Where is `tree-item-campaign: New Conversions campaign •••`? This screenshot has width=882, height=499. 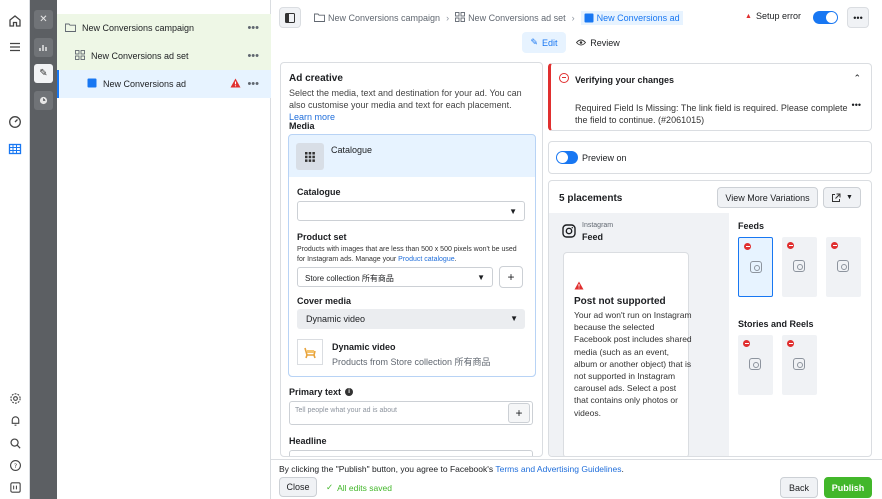
tree-item-campaign: New Conversions campaign ••• is located at coordinates (164, 28).